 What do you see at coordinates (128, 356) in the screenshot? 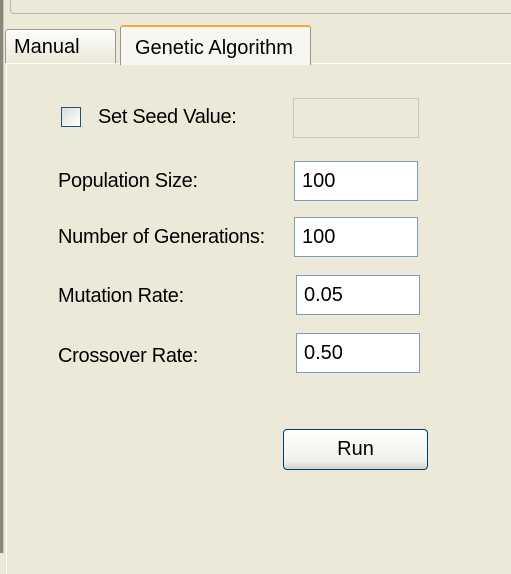
I see `crossover-rate-label: Crossover Rate:` at bounding box center [128, 356].